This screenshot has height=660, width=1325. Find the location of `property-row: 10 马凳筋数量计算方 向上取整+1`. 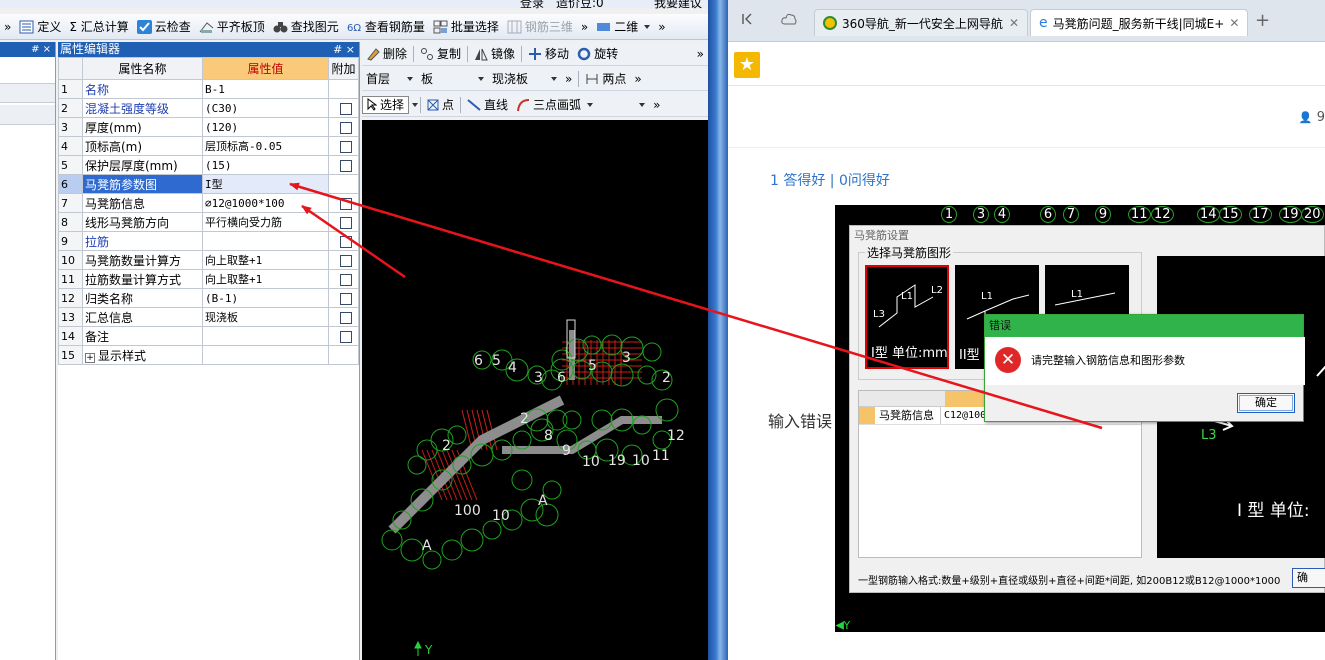

property-row: 10 马凳筋数量计算方 向上取整+1 is located at coordinates (208, 260).